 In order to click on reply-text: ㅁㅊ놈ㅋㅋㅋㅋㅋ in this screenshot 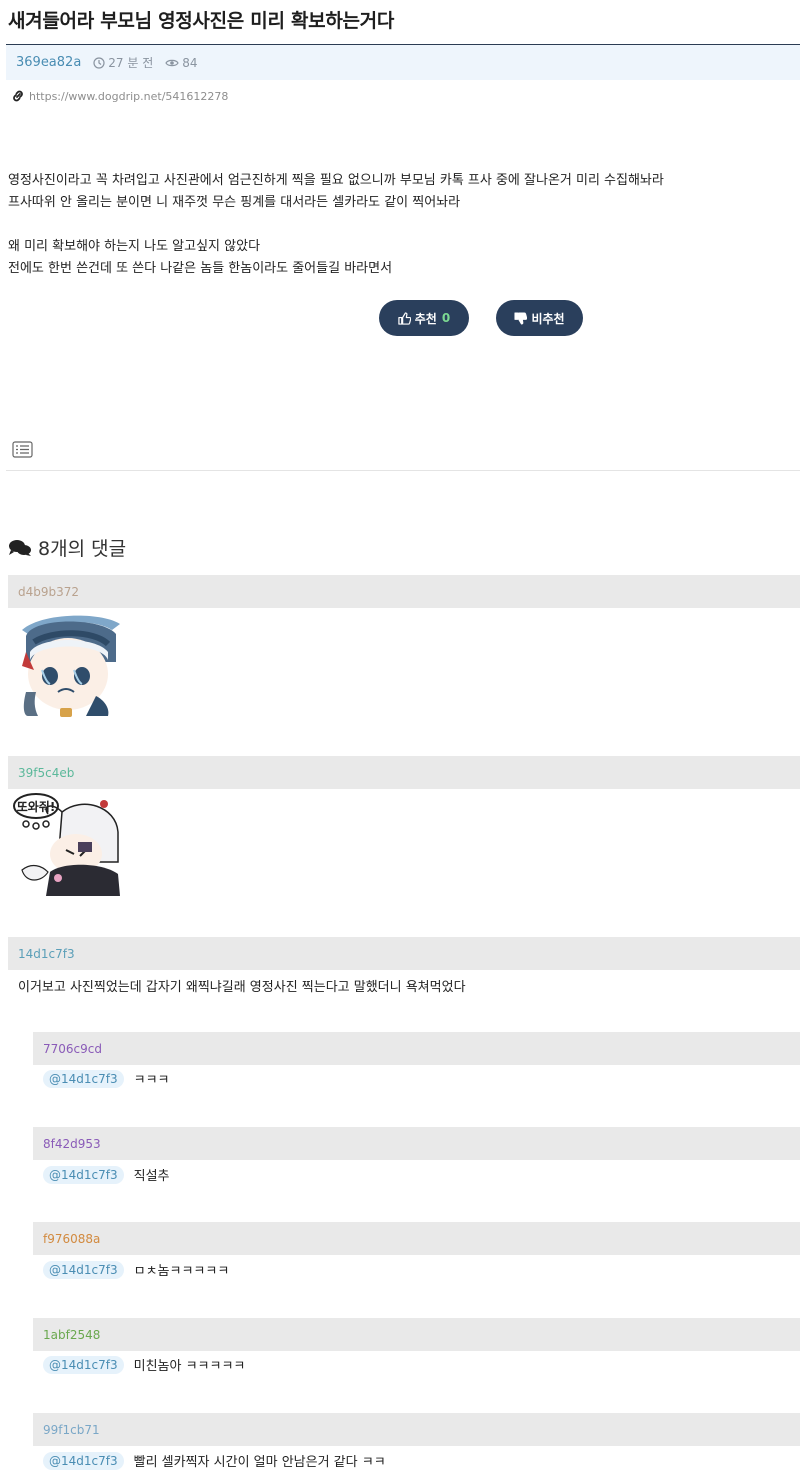, I will do `click(181, 1271)`.